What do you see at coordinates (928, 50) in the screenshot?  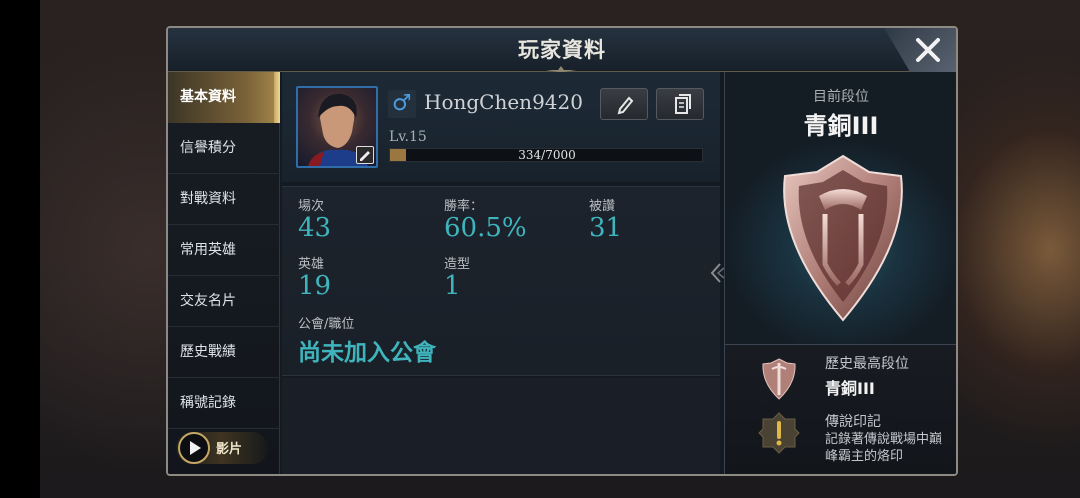 I see `close-icon` at bounding box center [928, 50].